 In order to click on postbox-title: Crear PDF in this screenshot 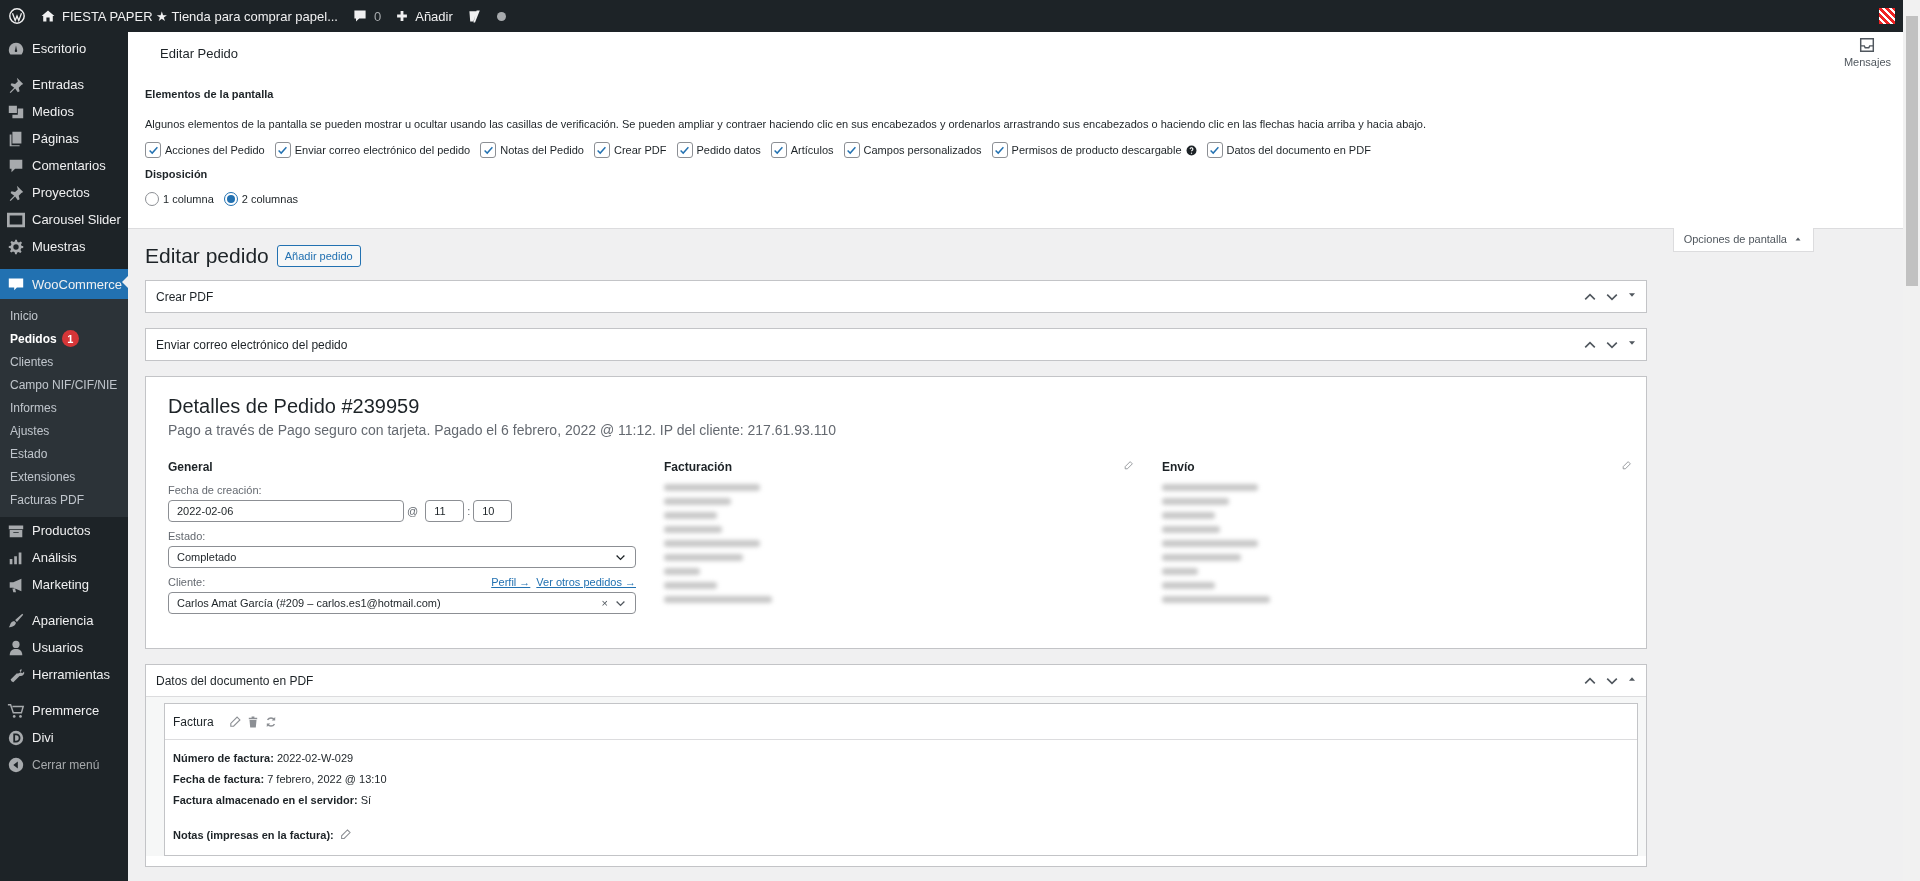, I will do `click(185, 296)`.